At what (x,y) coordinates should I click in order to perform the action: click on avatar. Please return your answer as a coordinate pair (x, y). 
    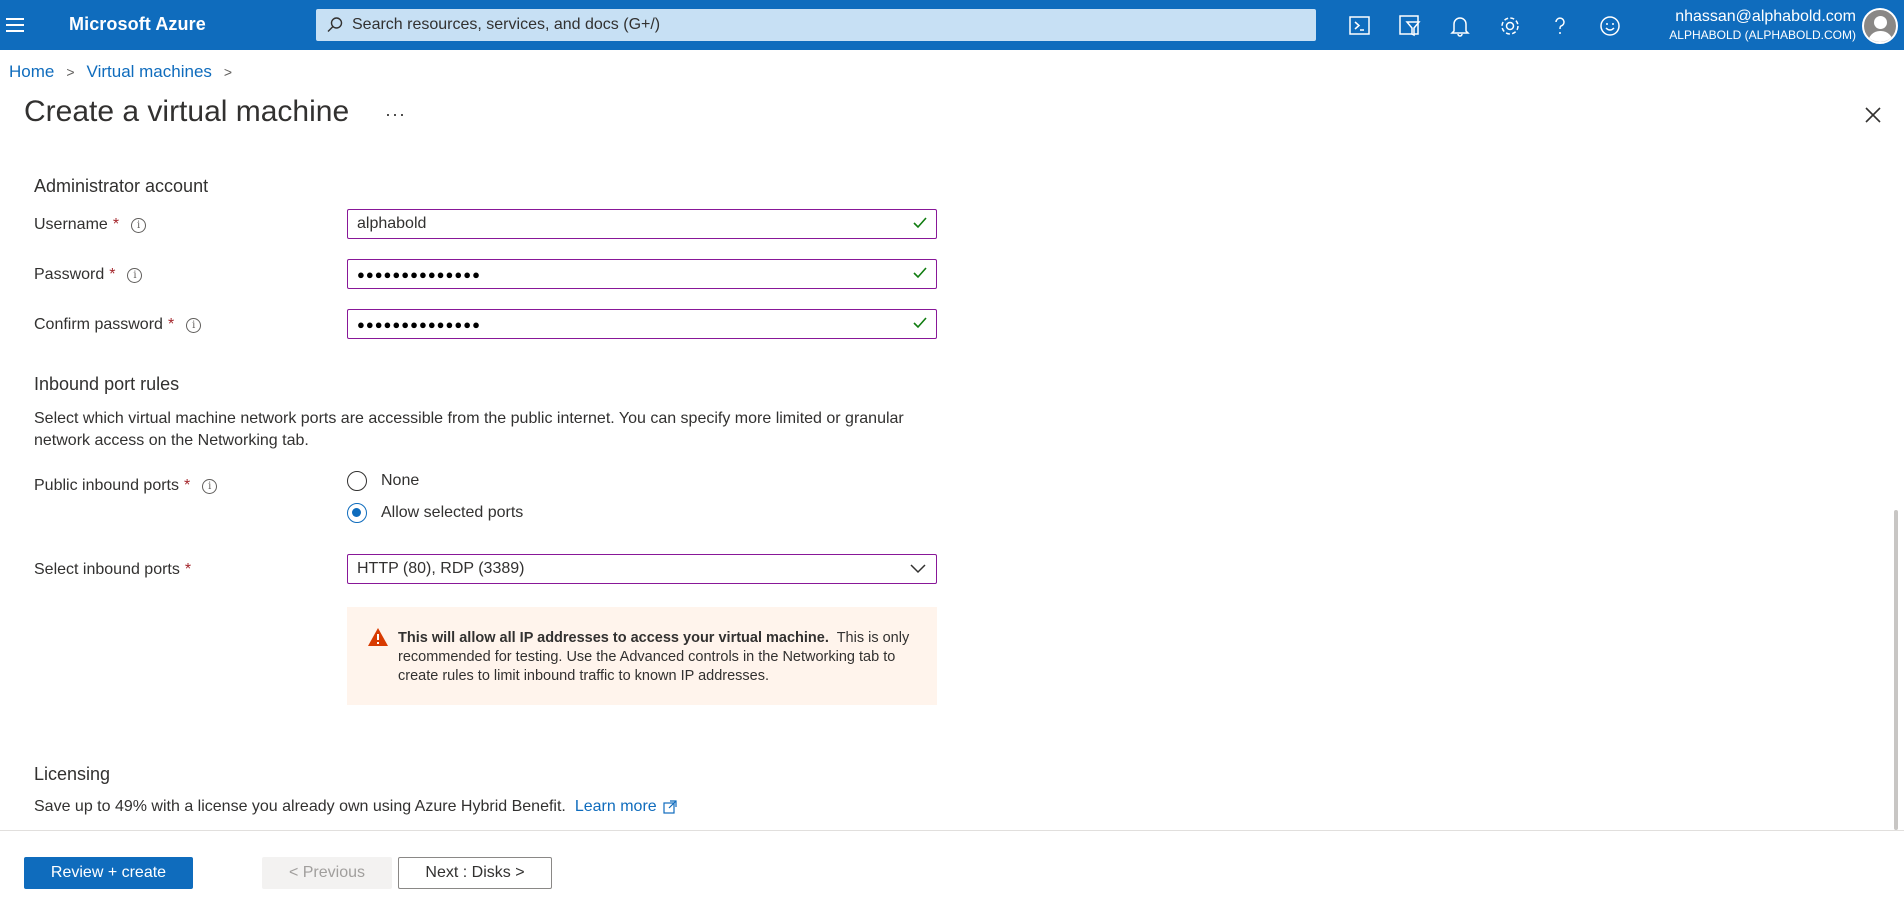
    Looking at the image, I should click on (1880, 26).